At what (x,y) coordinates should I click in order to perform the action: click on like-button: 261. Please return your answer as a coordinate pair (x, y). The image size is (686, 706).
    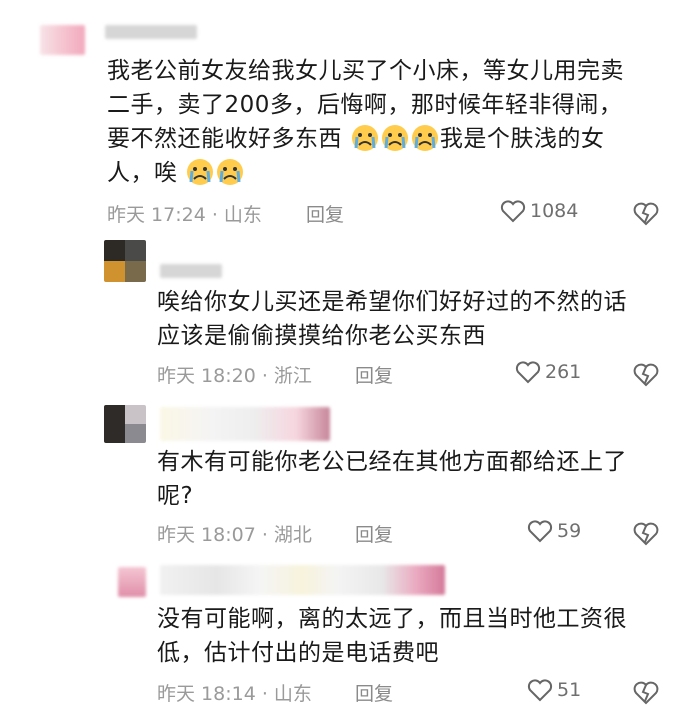
    Looking at the image, I should click on (548, 372).